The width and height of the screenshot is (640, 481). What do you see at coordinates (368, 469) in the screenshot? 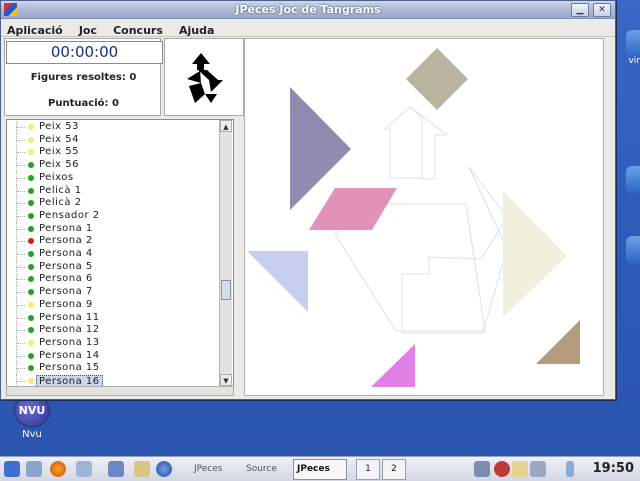
I see `pager-desktop-1: 1` at bounding box center [368, 469].